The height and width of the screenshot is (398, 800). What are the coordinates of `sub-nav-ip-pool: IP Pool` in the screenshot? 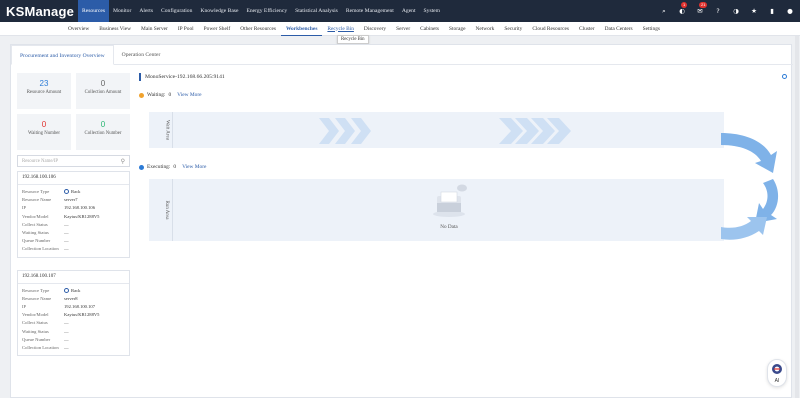 It's located at (186, 29).